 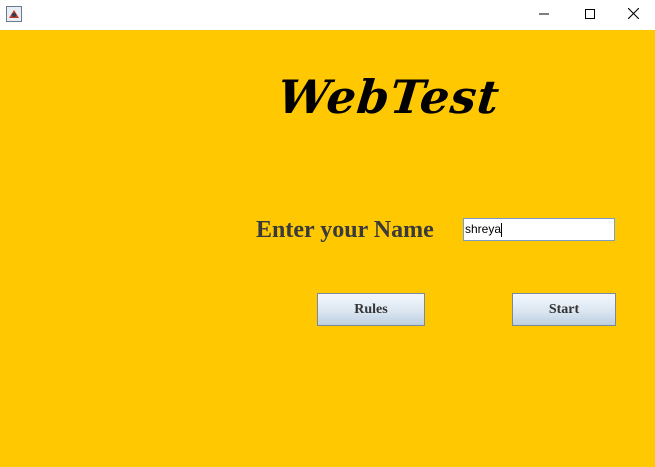 What do you see at coordinates (564, 309) in the screenshot?
I see `start-button: Start` at bounding box center [564, 309].